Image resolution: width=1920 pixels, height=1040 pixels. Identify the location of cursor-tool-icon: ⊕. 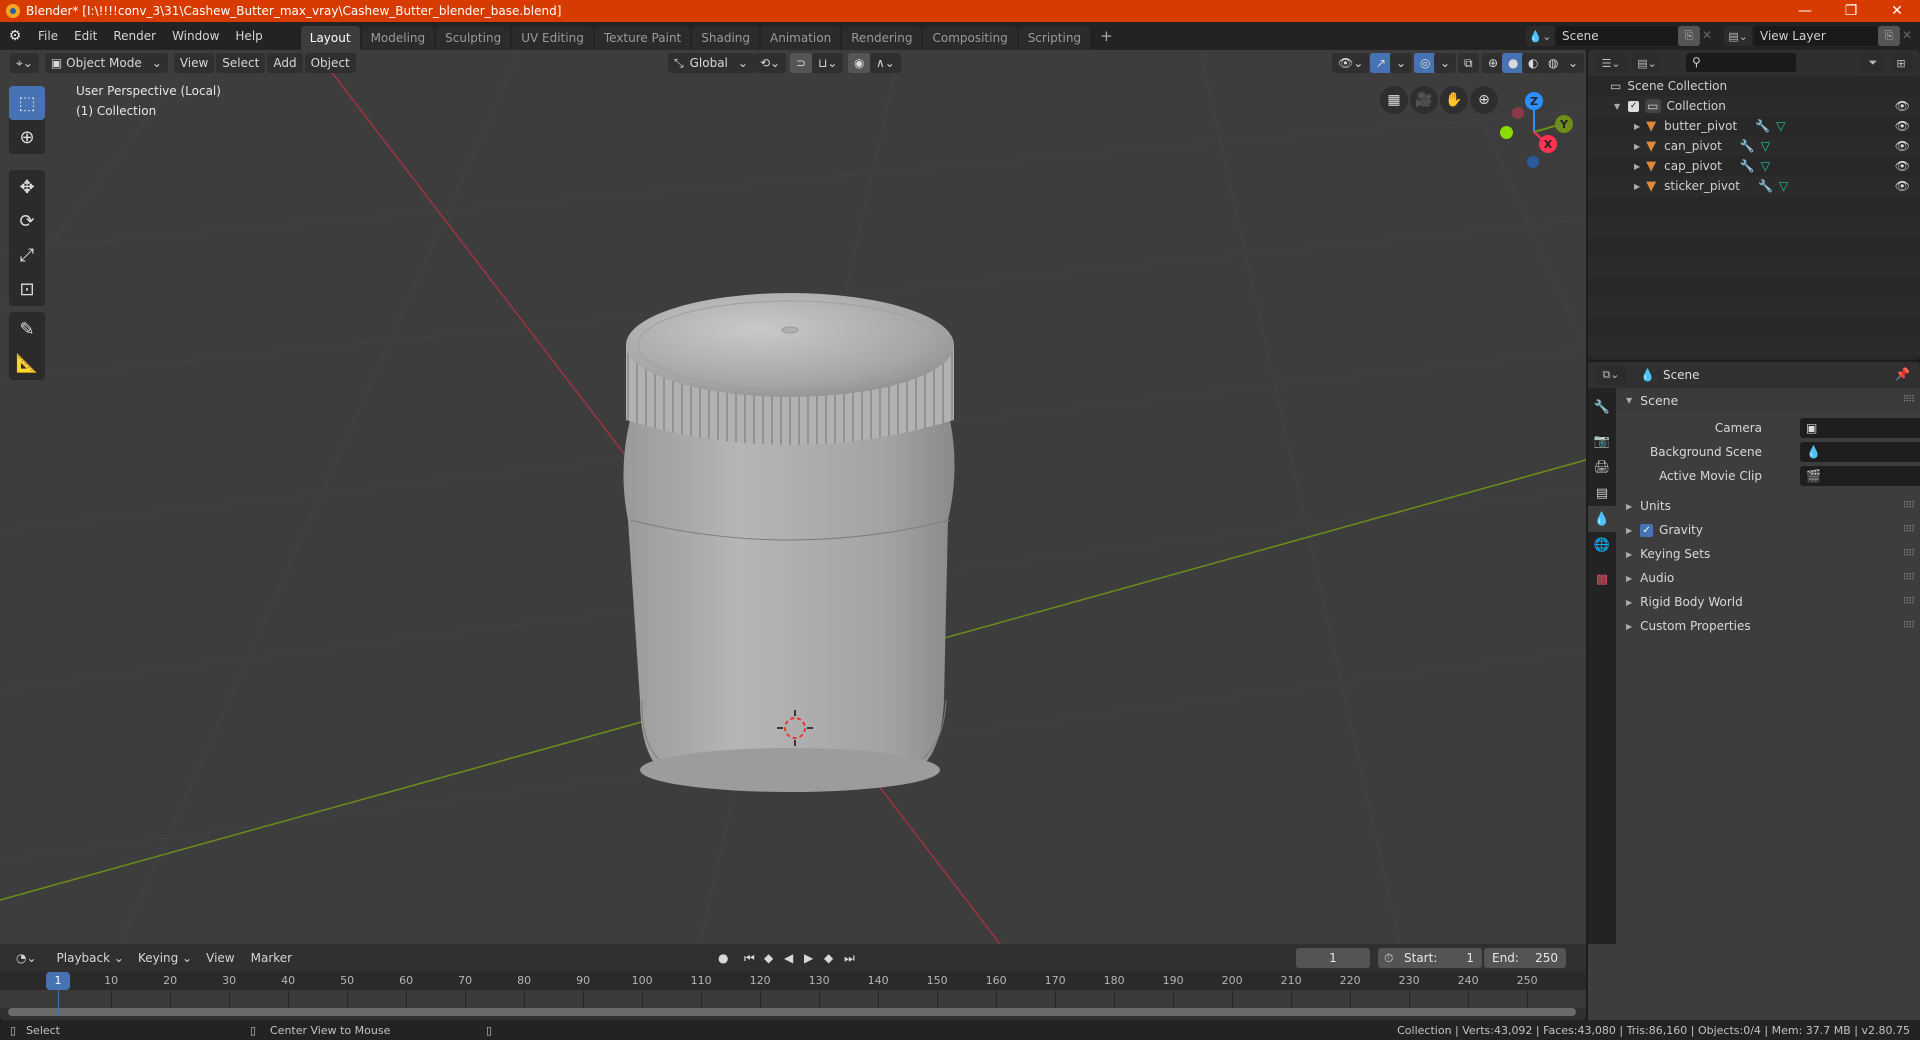
(27, 137).